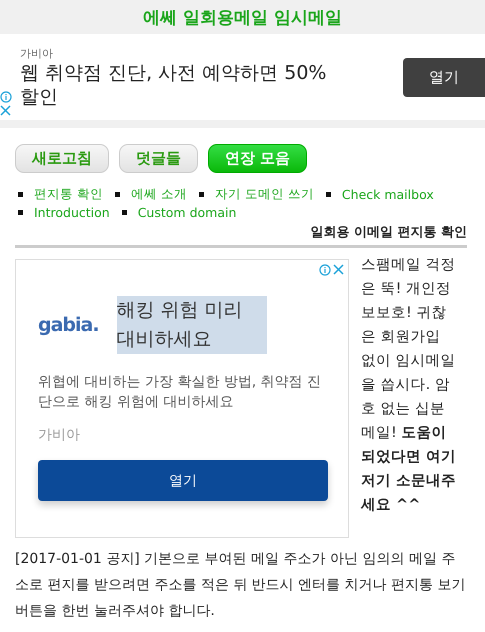 This screenshot has width=485, height=632. What do you see at coordinates (174, 84) in the screenshot?
I see `ad-headline: 웹 취약점 진단, 사전 예약하면 50% 할인` at bounding box center [174, 84].